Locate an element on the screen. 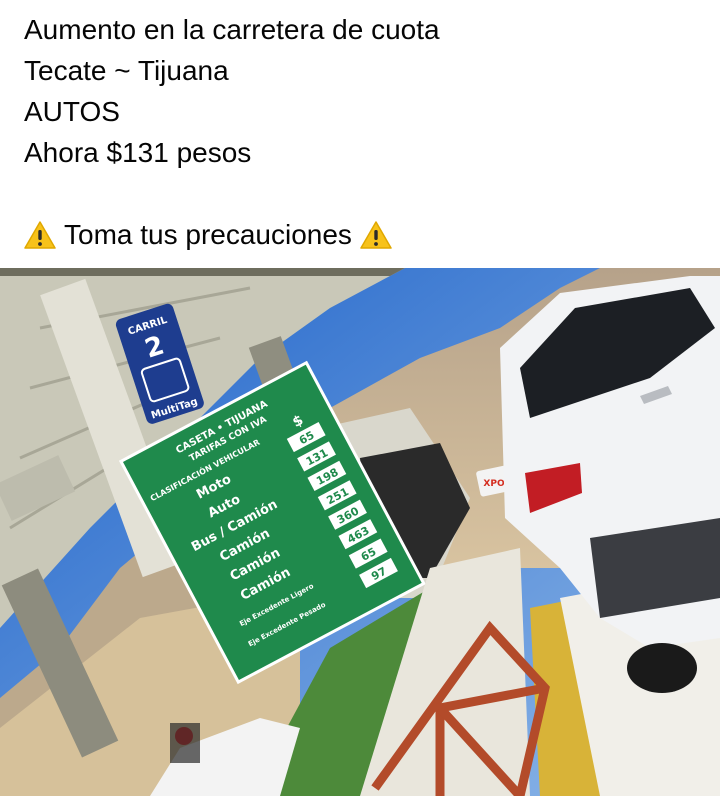  warning-text: Toma tus precauciones is located at coordinates (208, 234).